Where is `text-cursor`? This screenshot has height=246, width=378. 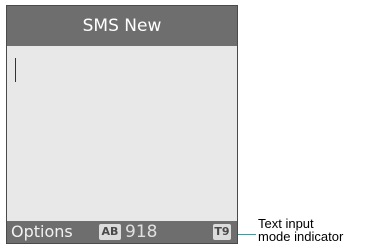 text-cursor is located at coordinates (15, 70).